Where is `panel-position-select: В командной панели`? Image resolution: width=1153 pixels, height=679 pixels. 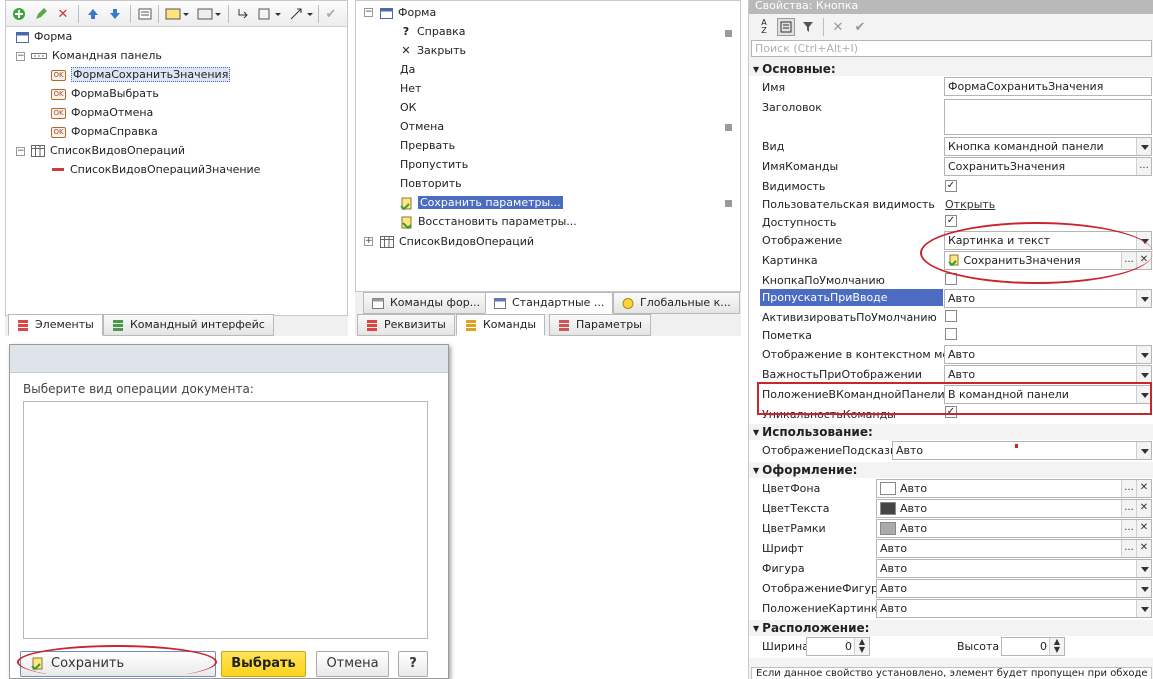
panel-position-select: В командной панели is located at coordinates (1048, 394).